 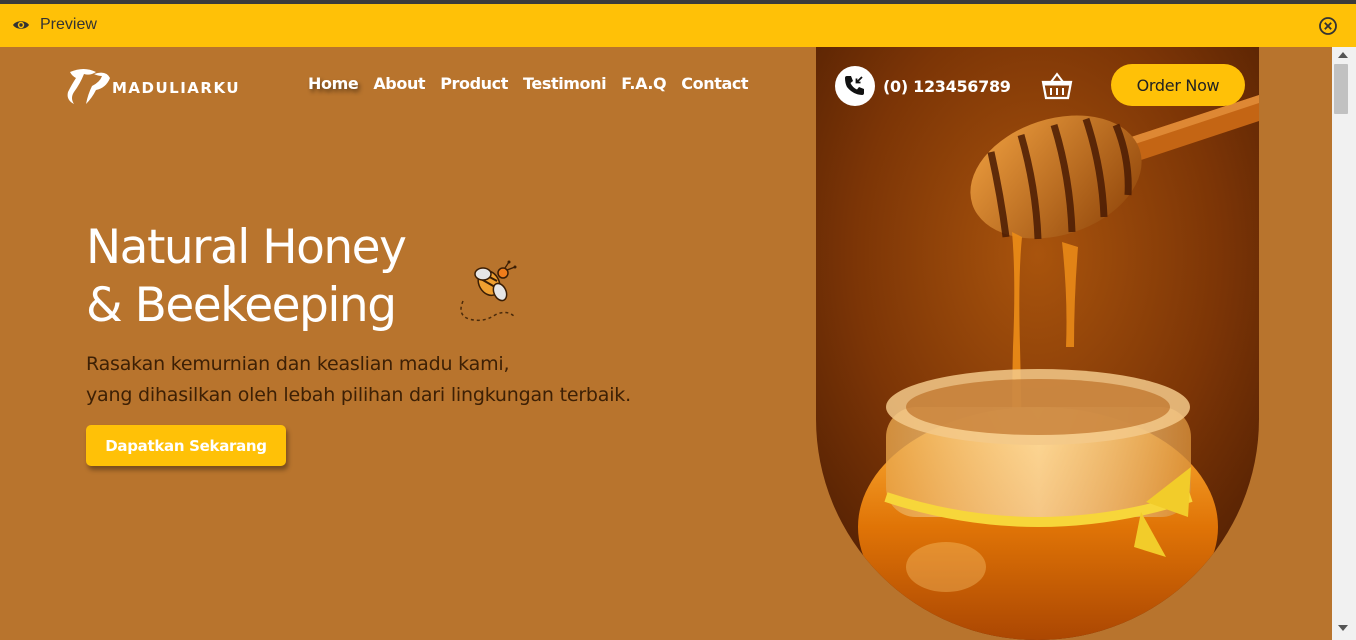 I want to click on bee-logo-icon, so click(x=88, y=86).